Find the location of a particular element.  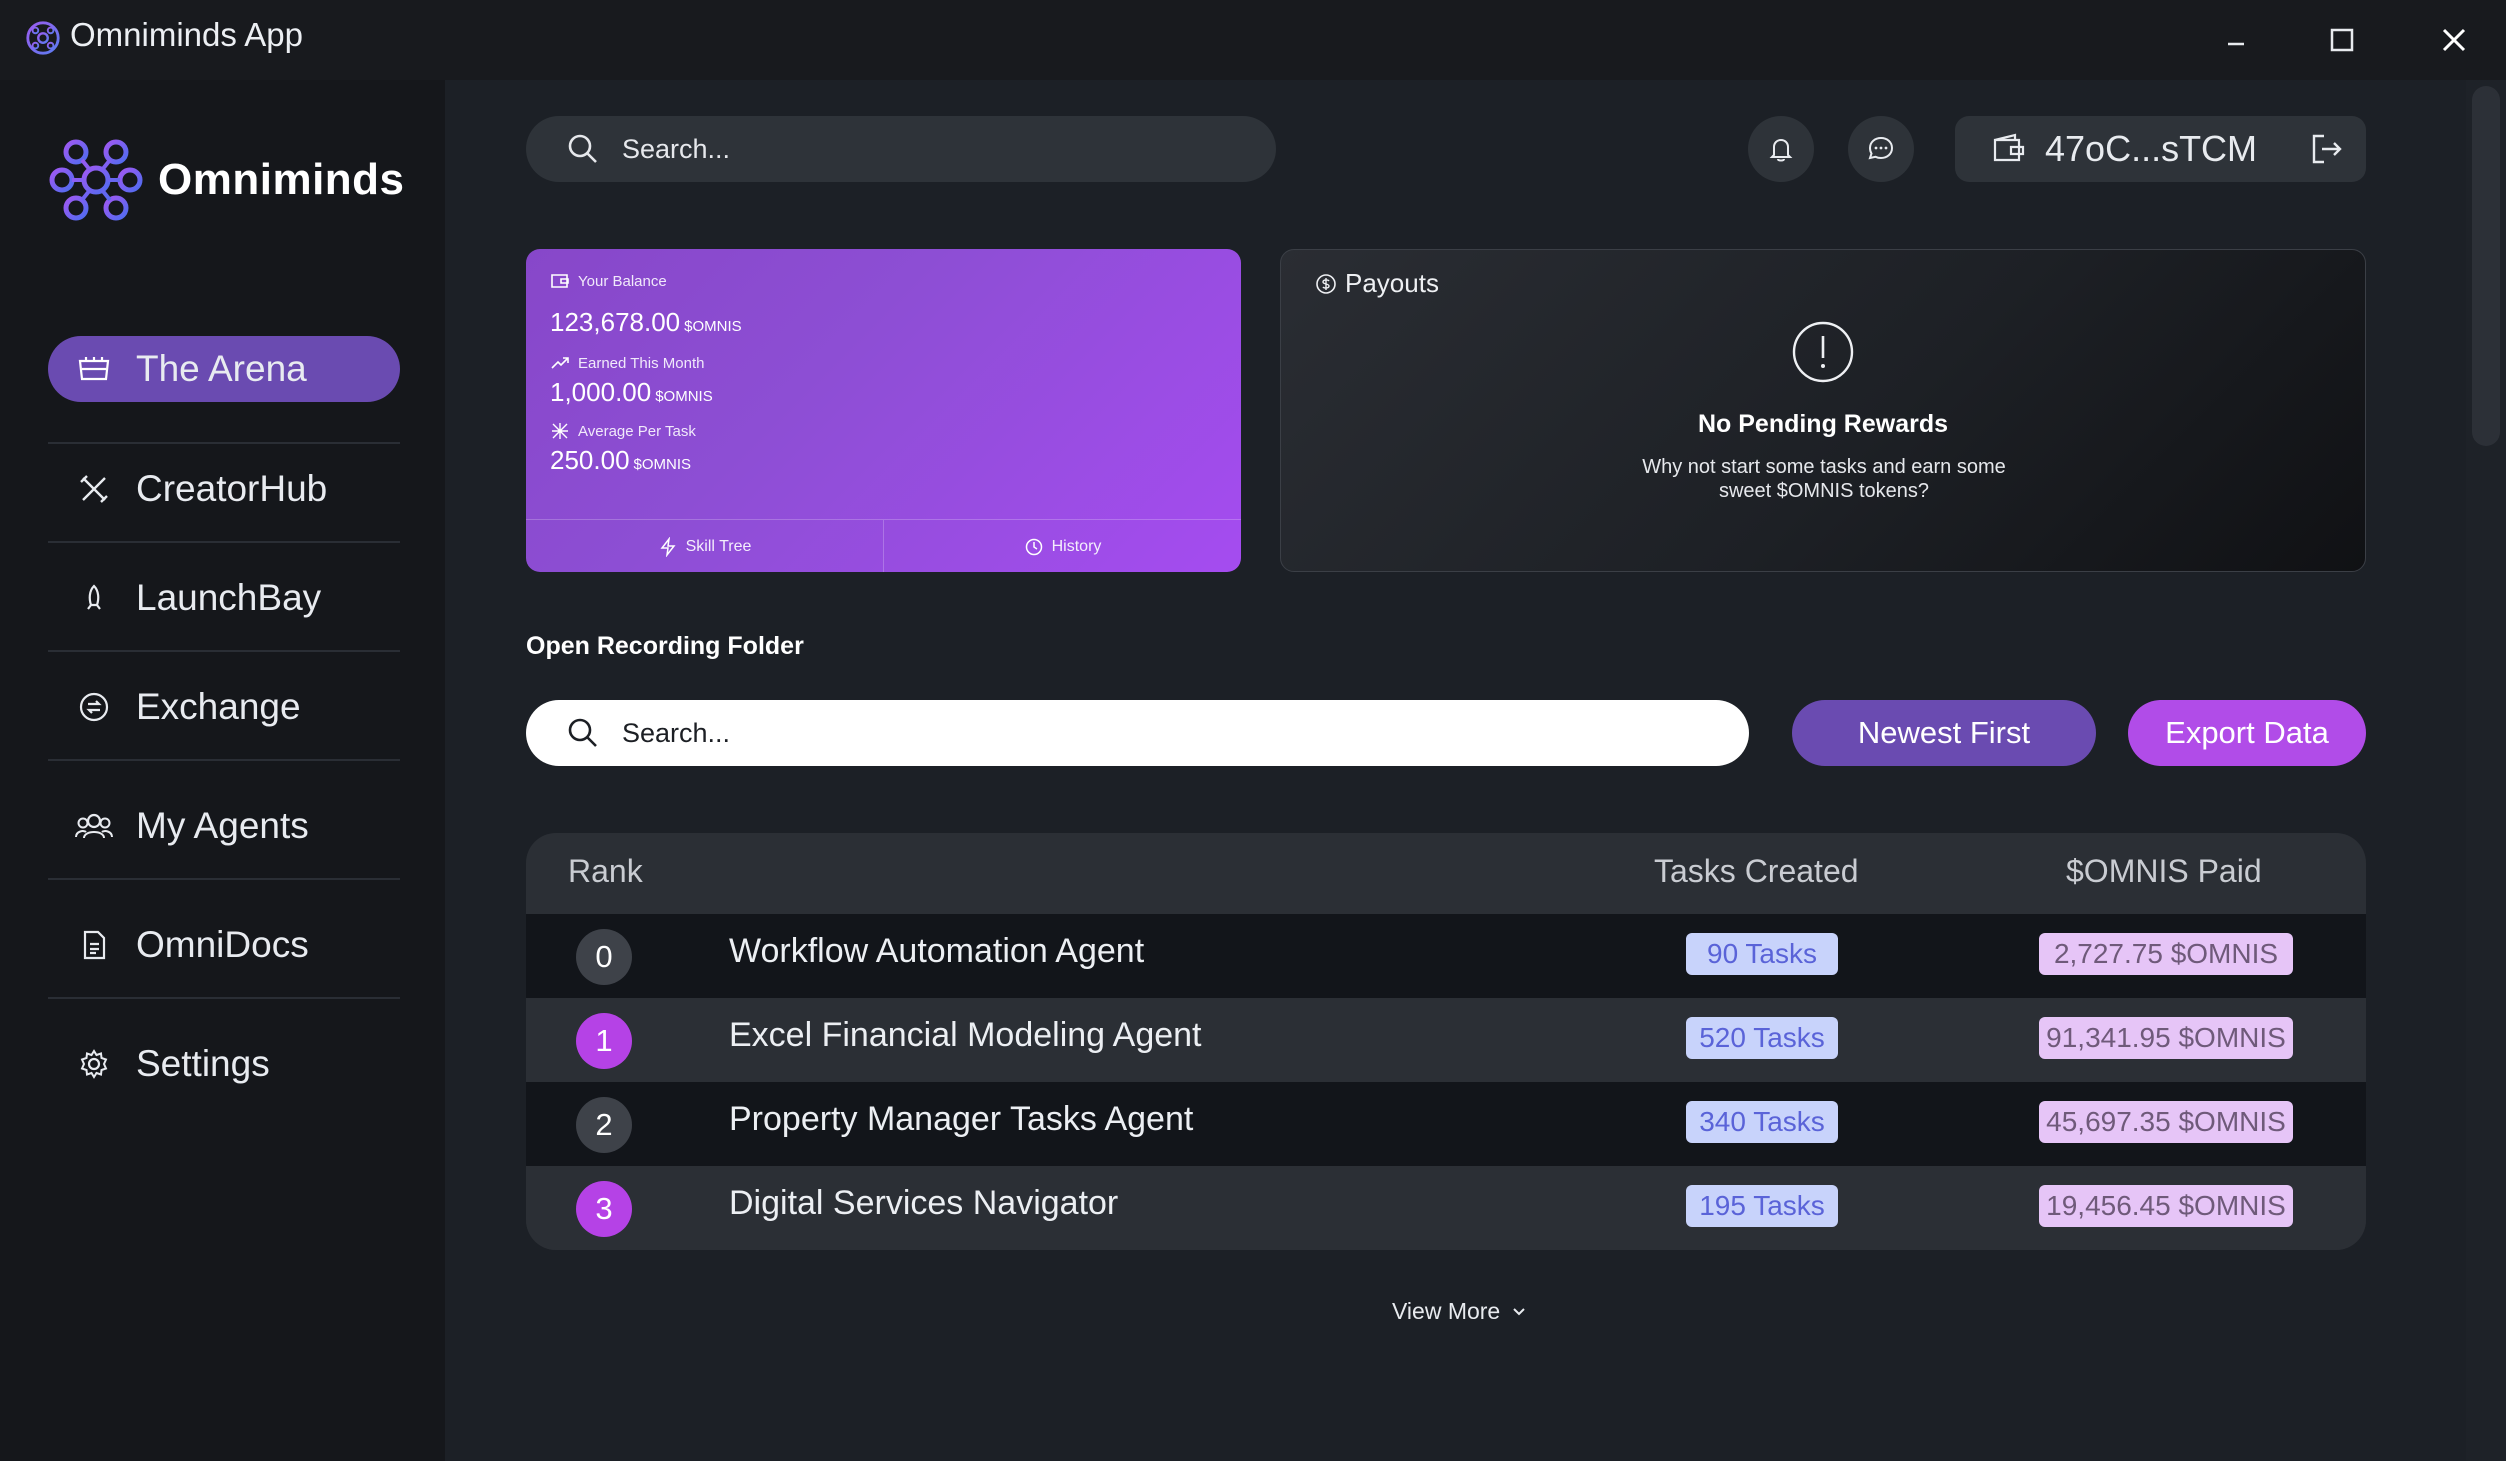

wallet-panel: 47oC...sTCM is located at coordinates (2160, 149).